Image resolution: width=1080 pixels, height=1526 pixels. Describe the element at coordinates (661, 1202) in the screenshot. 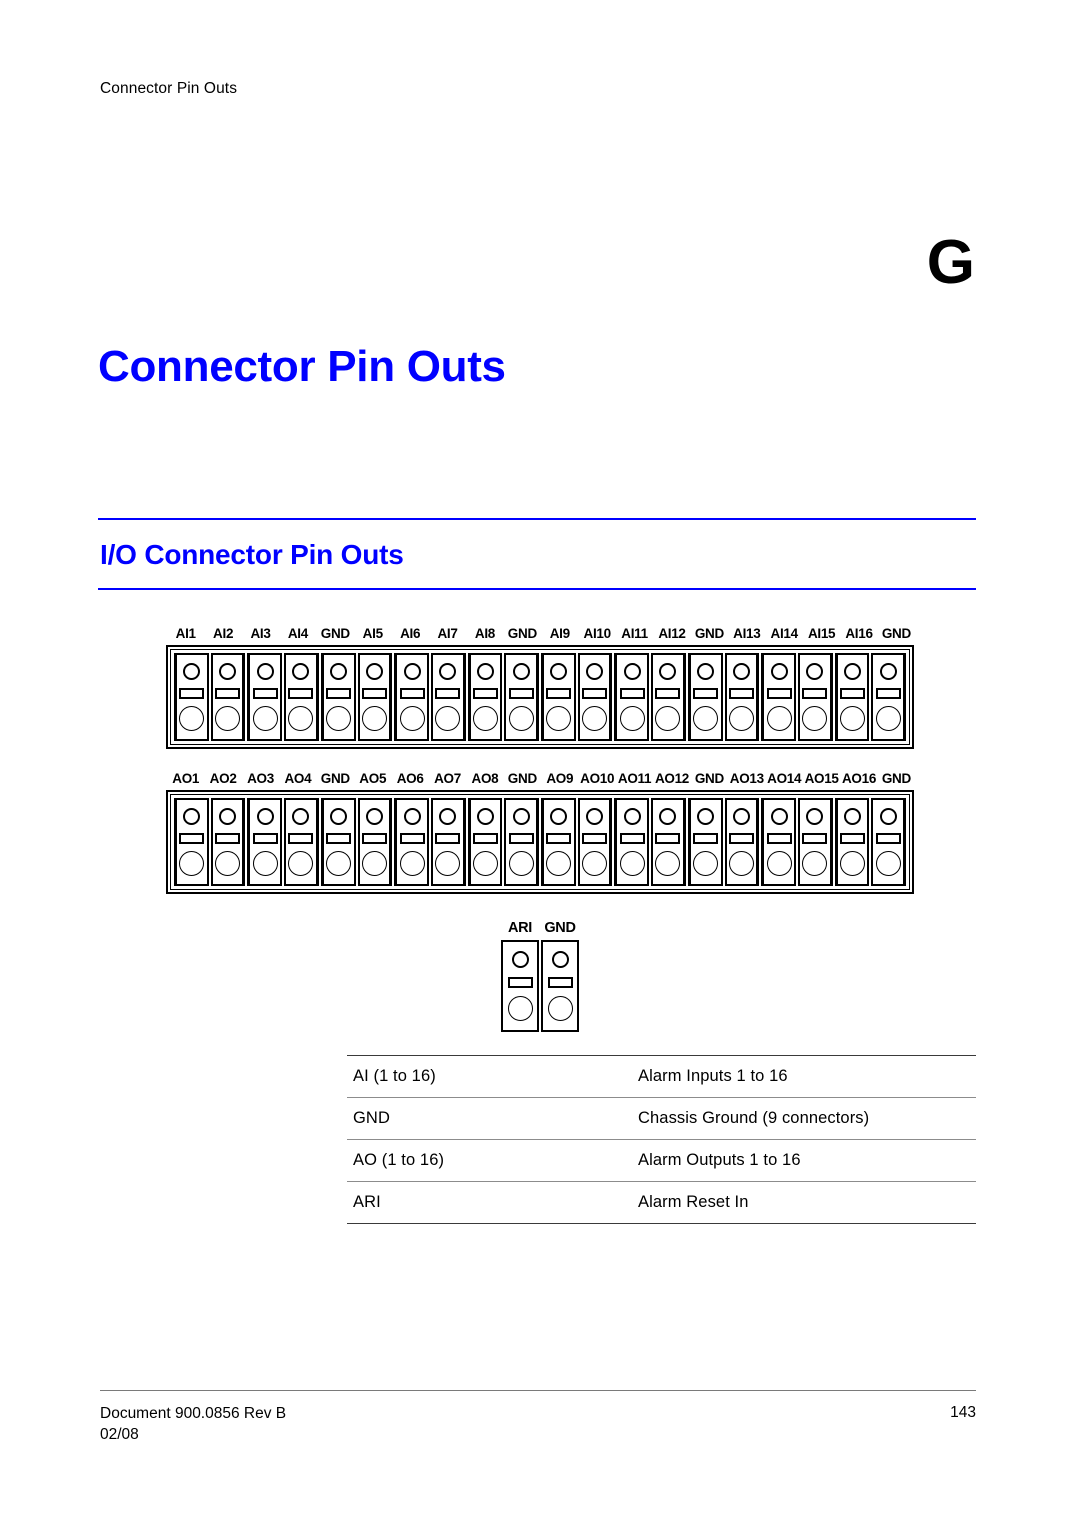

I see `table-row: ARI Alarm Reset In` at that location.